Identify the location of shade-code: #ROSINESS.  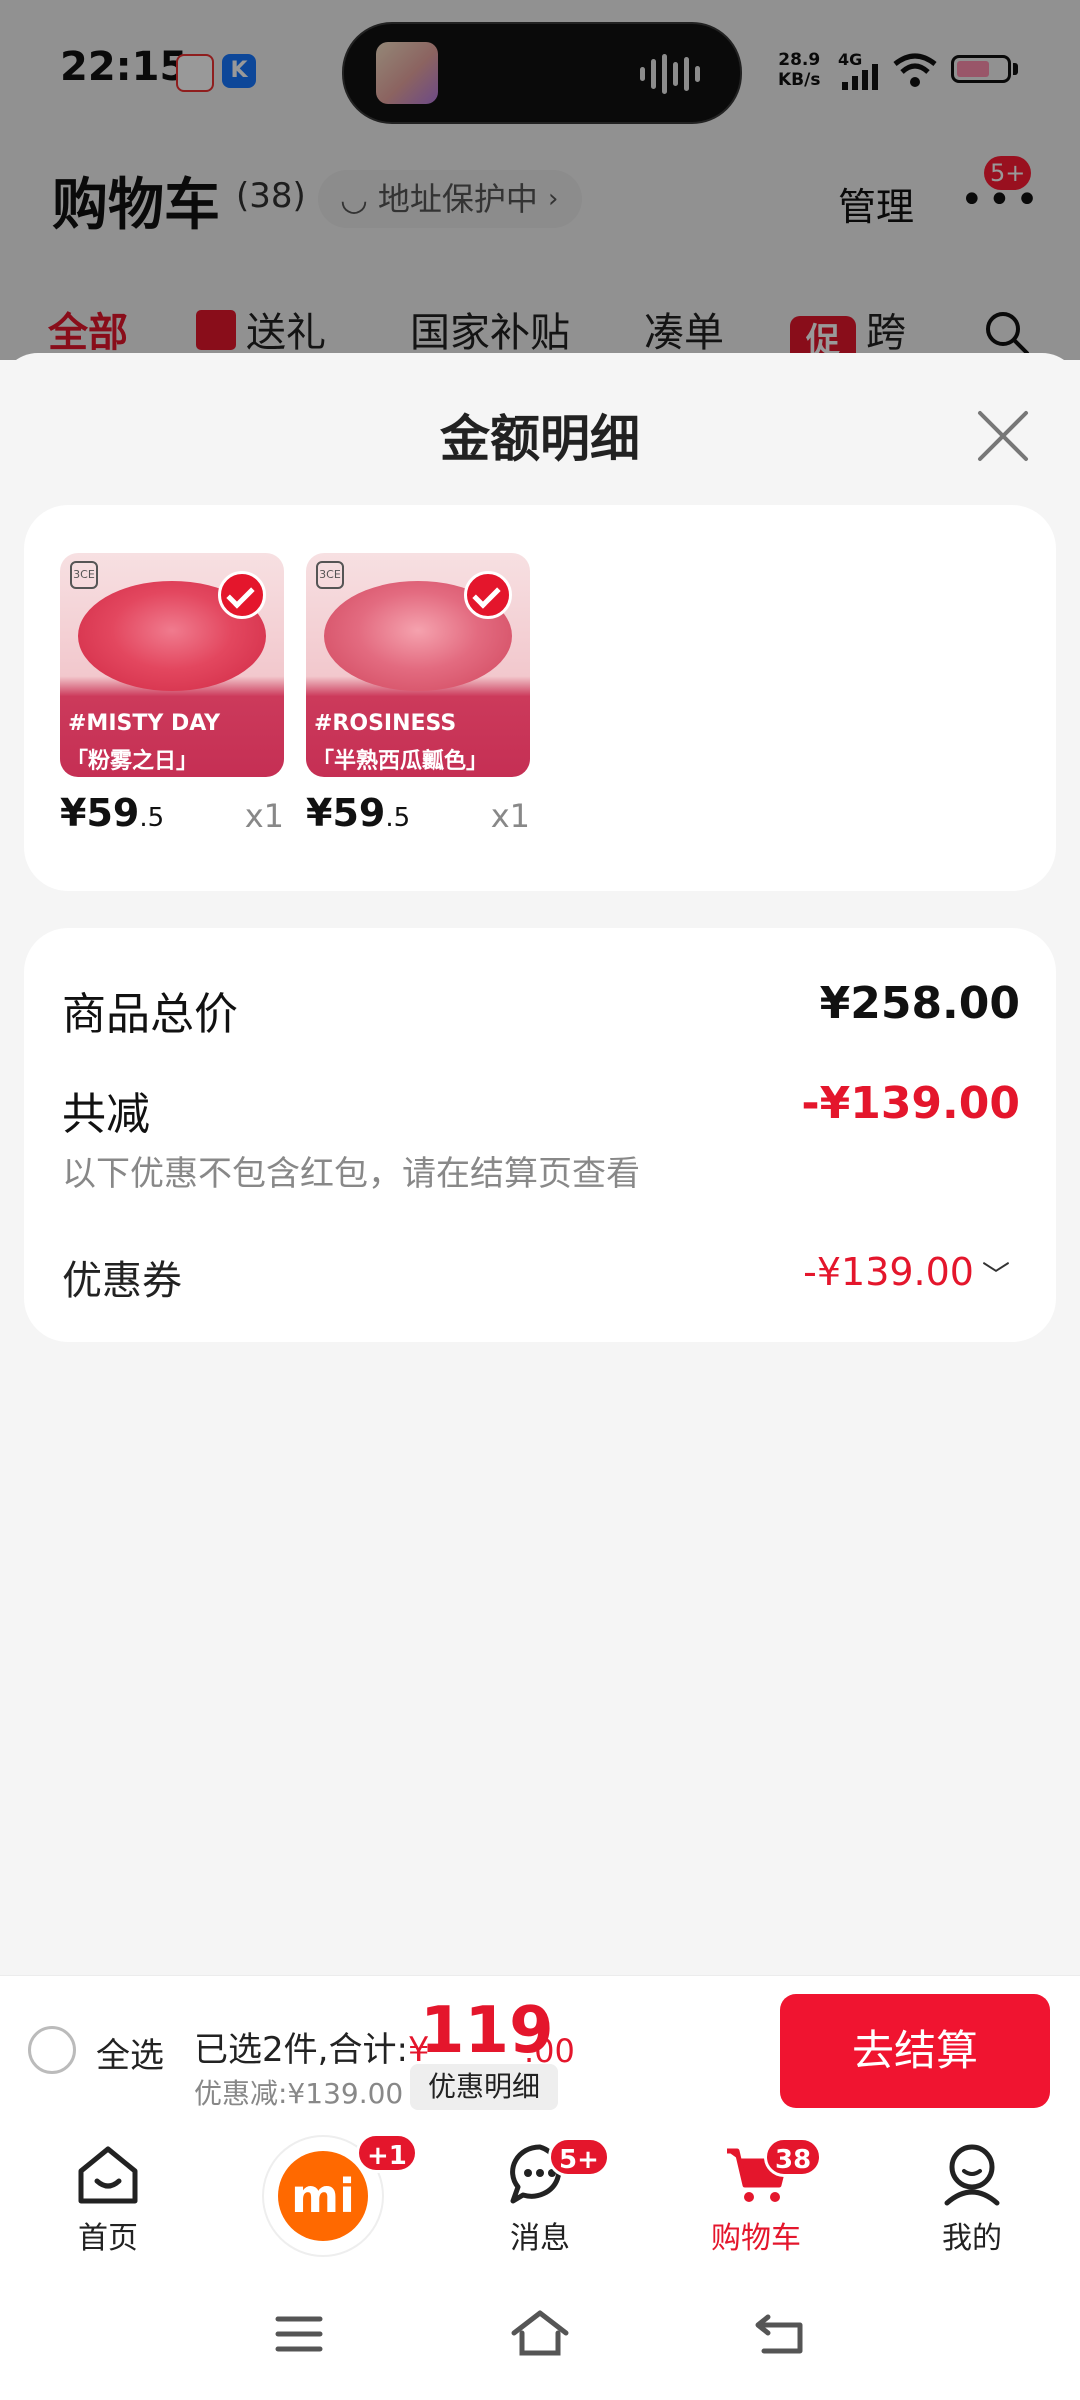
(385, 723).